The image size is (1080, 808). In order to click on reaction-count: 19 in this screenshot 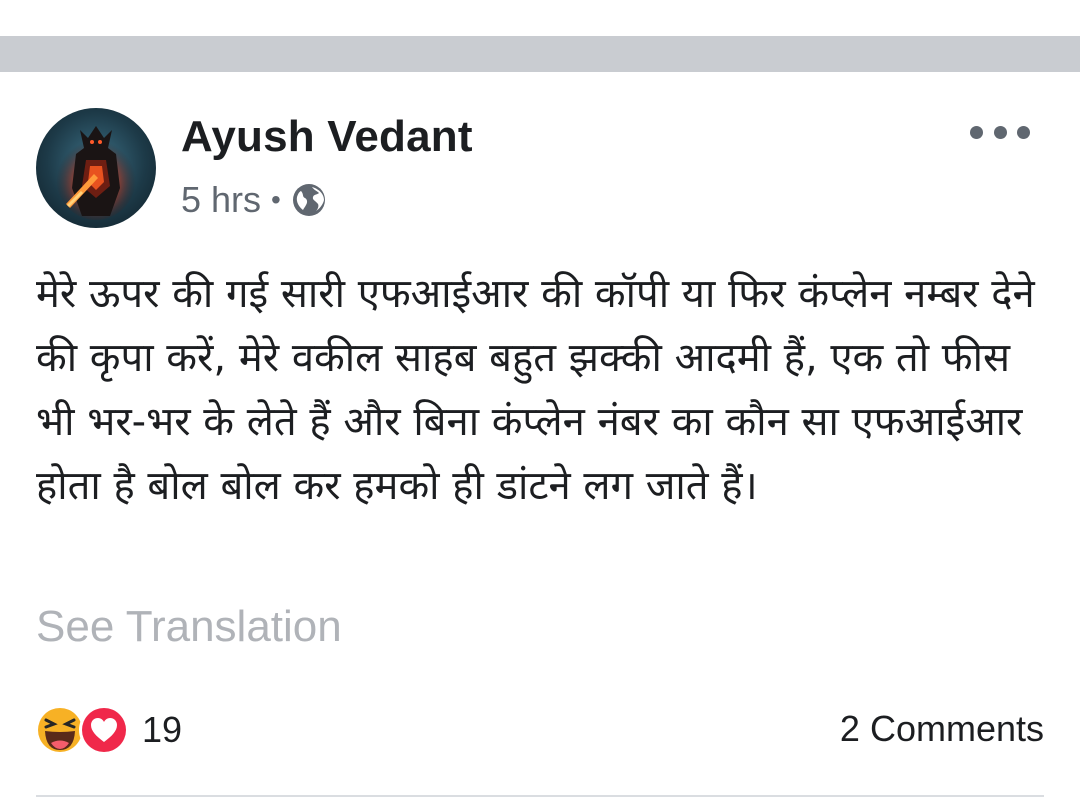, I will do `click(162, 729)`.